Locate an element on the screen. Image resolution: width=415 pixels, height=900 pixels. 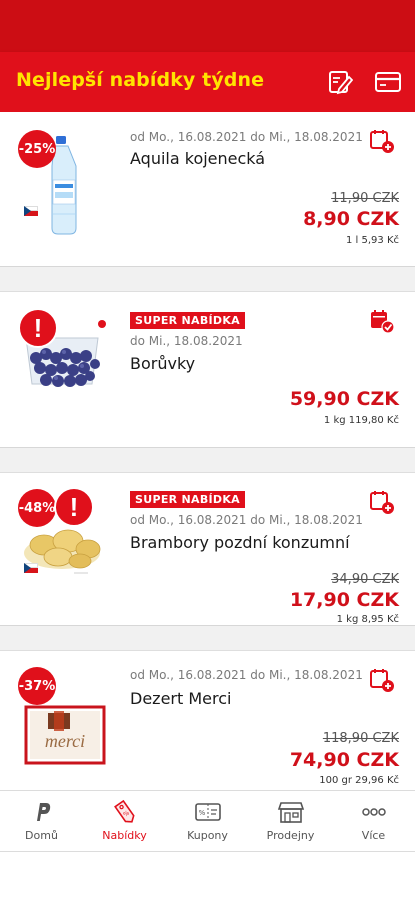
coupon-icon: % is located at coordinates (208, 812).